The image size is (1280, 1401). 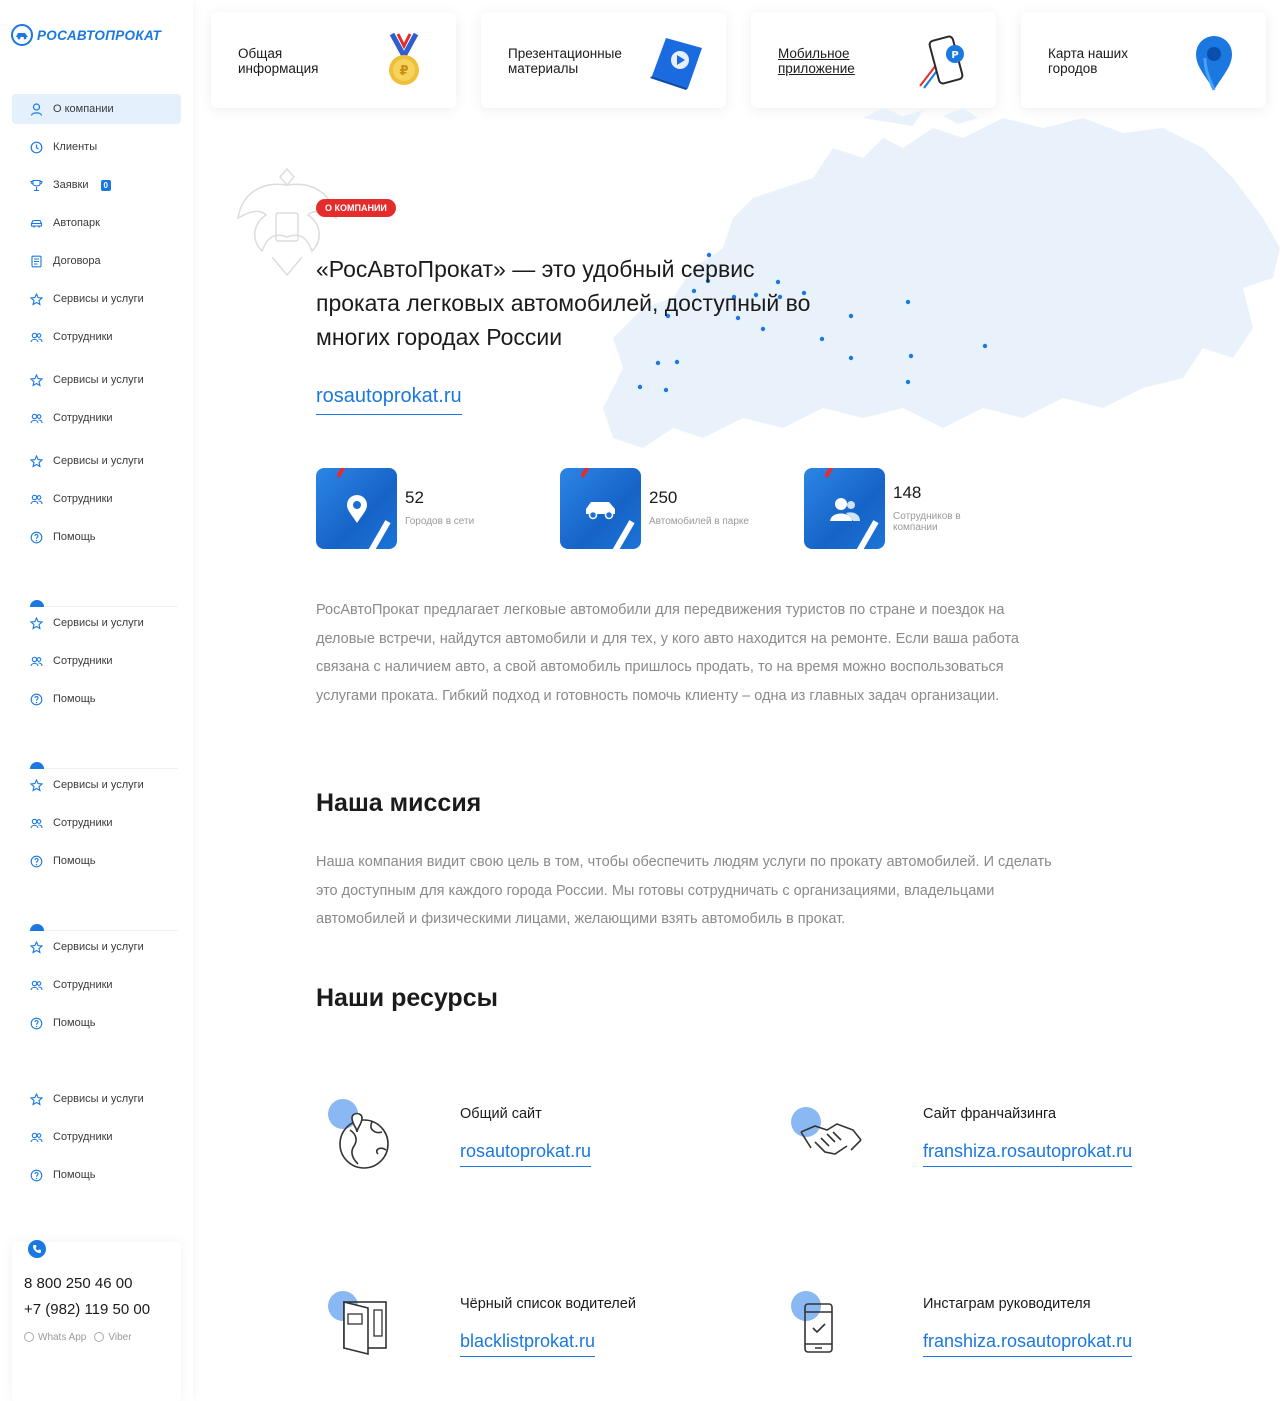 I want to click on handshake-icon, so click(x=826, y=1131).